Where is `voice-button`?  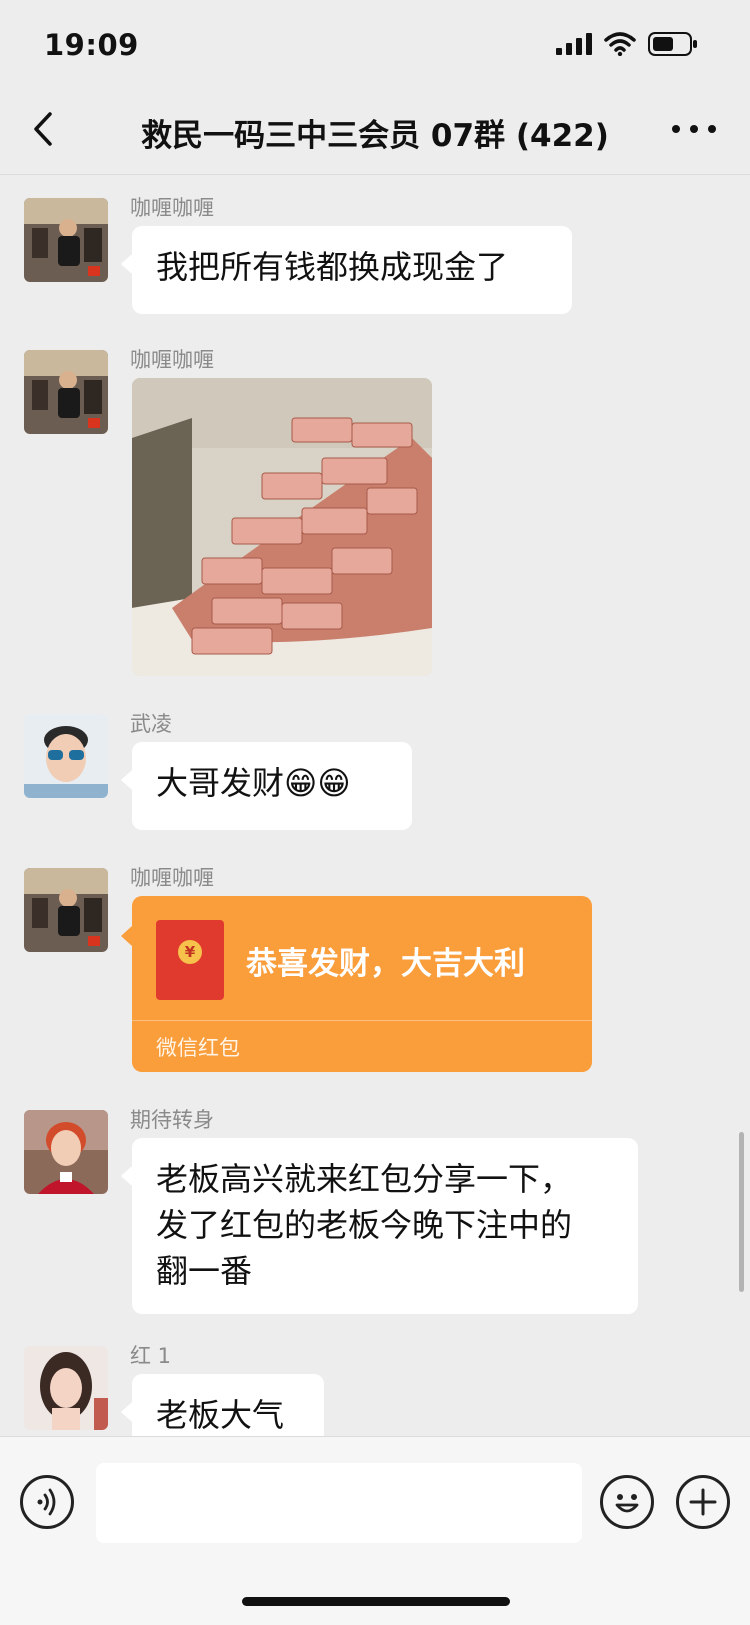 voice-button is located at coordinates (47, 1502).